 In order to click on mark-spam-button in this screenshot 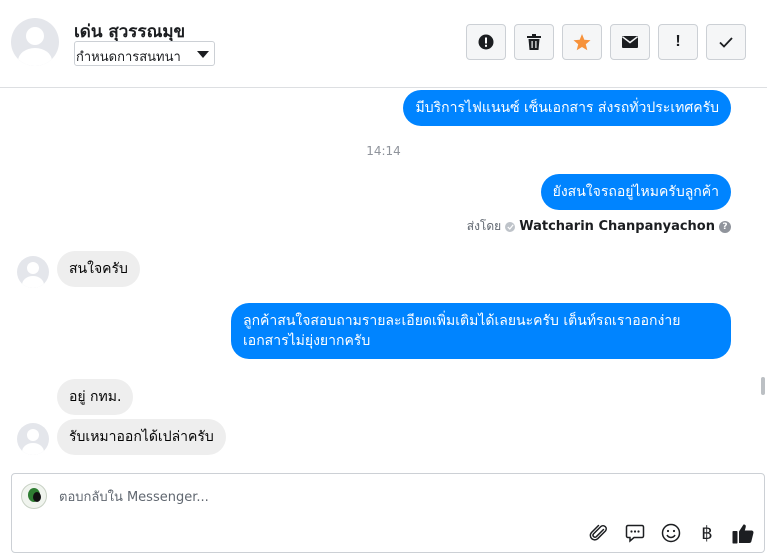, I will do `click(486, 42)`.